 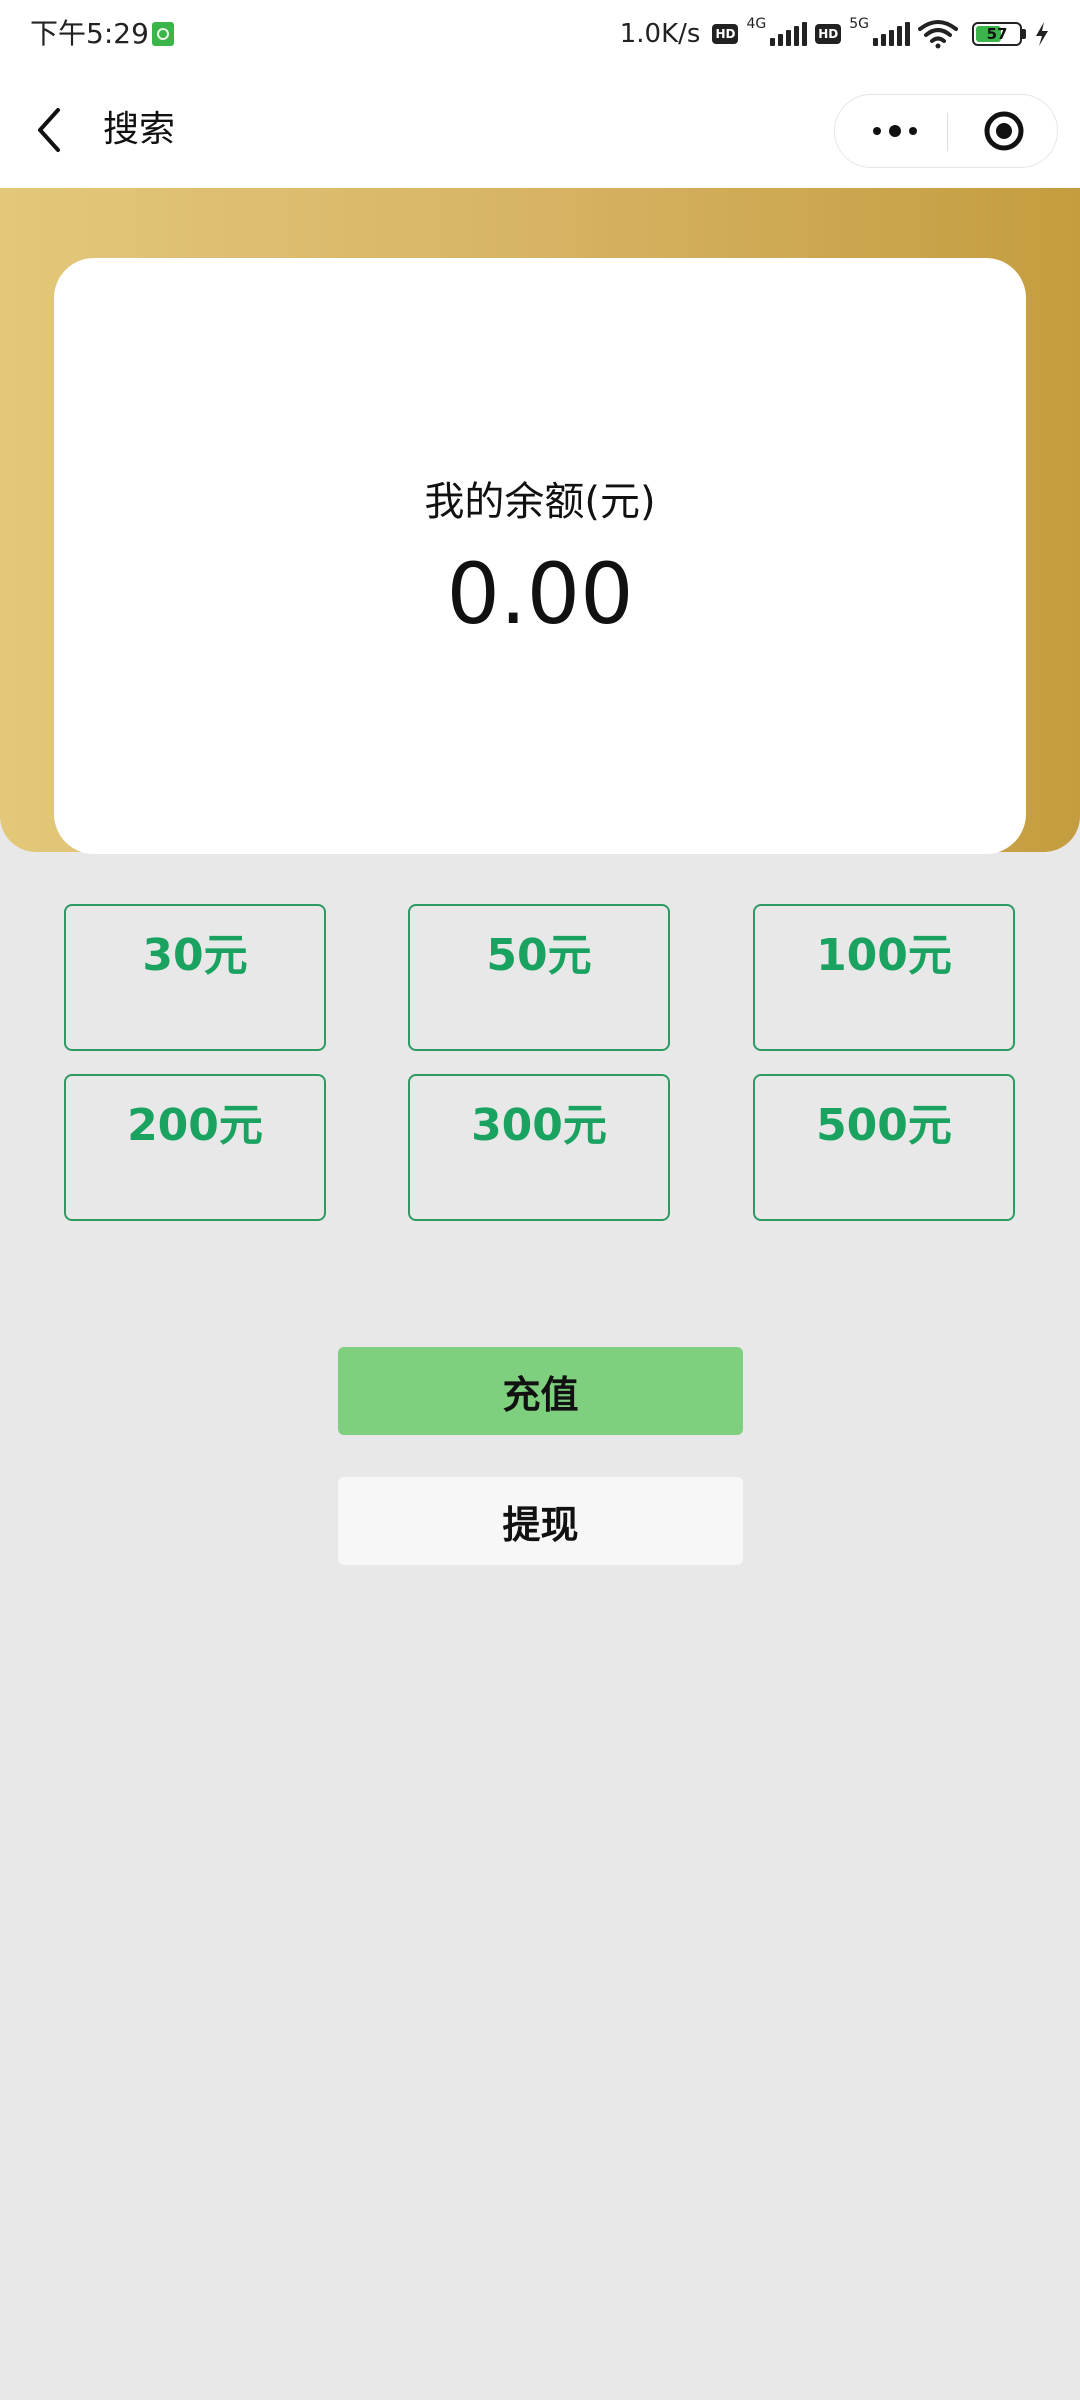 What do you see at coordinates (859, 24) in the screenshot?
I see `network-type-label-2: 5G` at bounding box center [859, 24].